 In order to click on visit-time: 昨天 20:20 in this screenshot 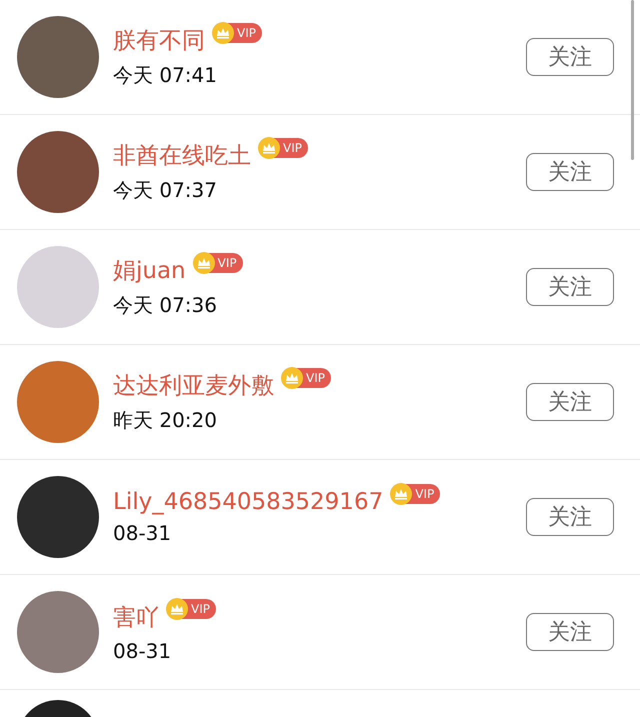, I will do `click(165, 420)`.